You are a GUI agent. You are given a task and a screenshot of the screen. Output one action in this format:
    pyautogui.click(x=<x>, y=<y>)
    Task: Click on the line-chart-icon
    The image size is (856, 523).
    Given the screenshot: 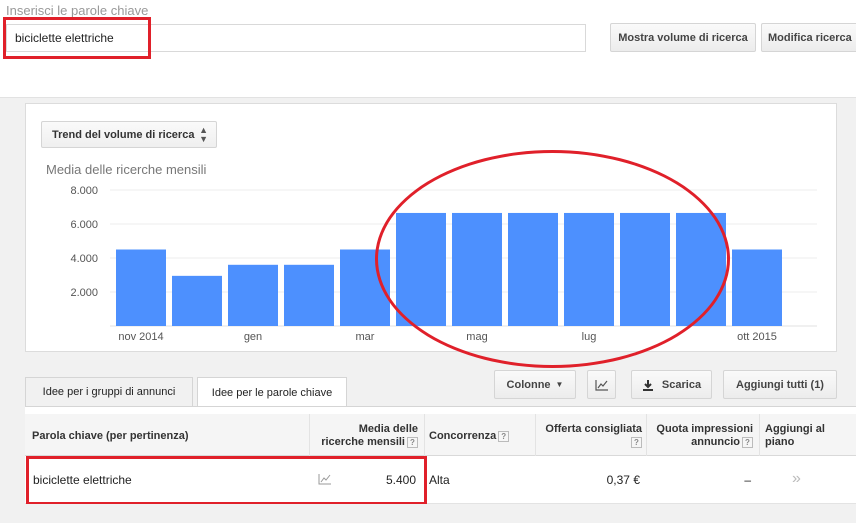 What is the action you would take?
    pyautogui.click(x=601, y=385)
    